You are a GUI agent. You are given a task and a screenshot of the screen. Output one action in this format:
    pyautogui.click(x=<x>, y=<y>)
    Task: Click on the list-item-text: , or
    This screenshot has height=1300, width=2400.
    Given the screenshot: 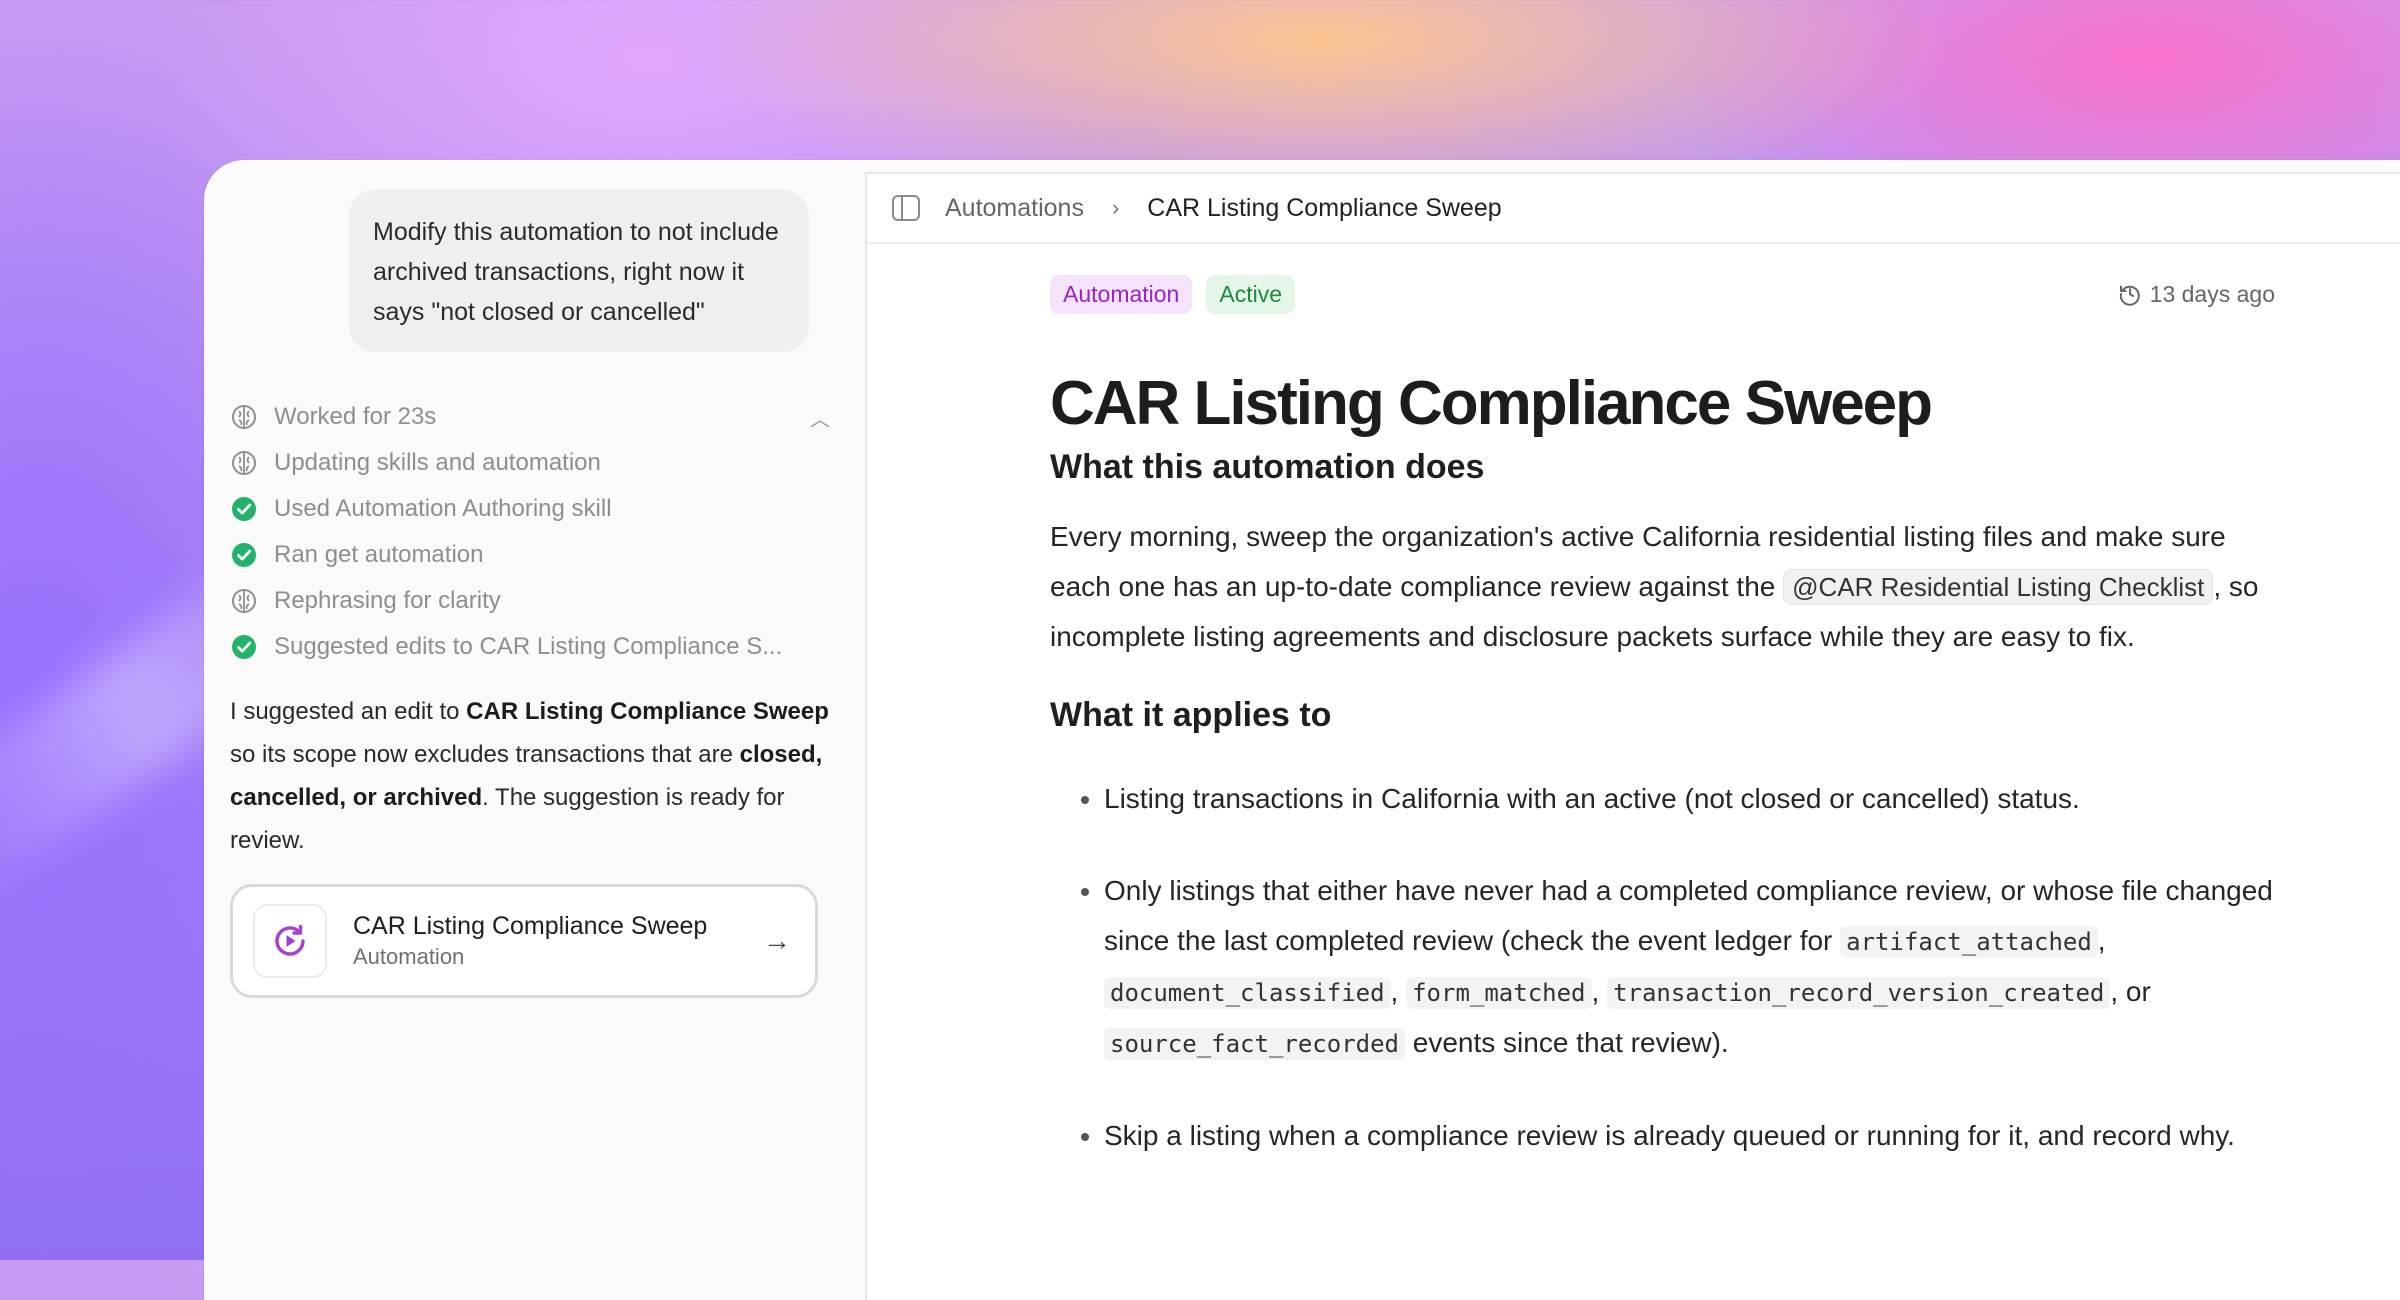 What is the action you would take?
    pyautogui.click(x=2130, y=991)
    